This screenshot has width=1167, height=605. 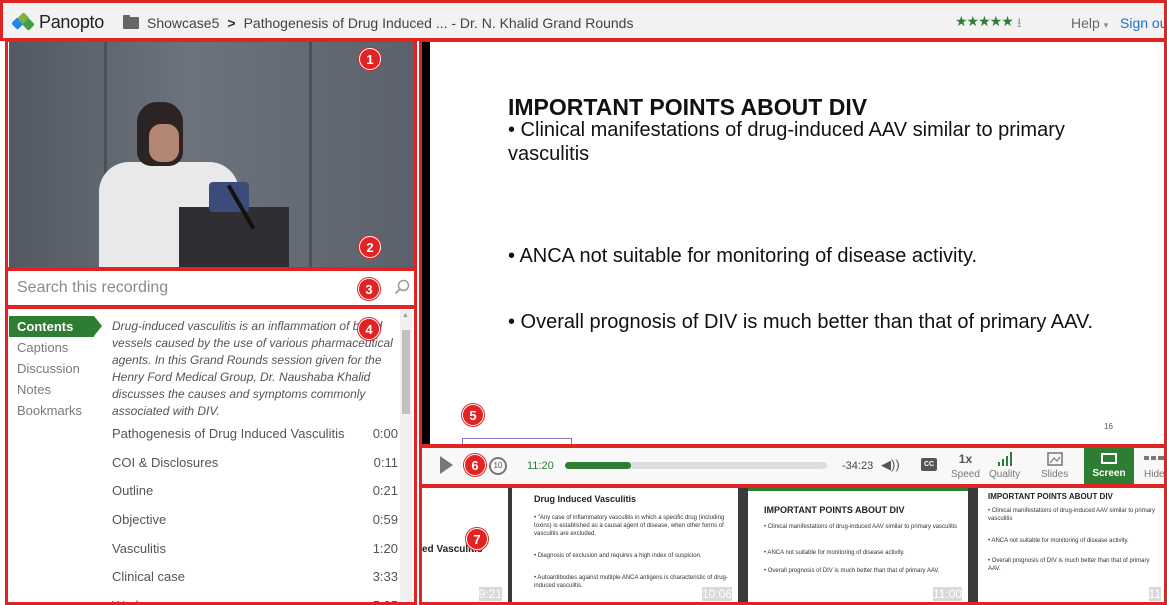 I want to click on quality-button: Quality, so click(x=1004, y=466).